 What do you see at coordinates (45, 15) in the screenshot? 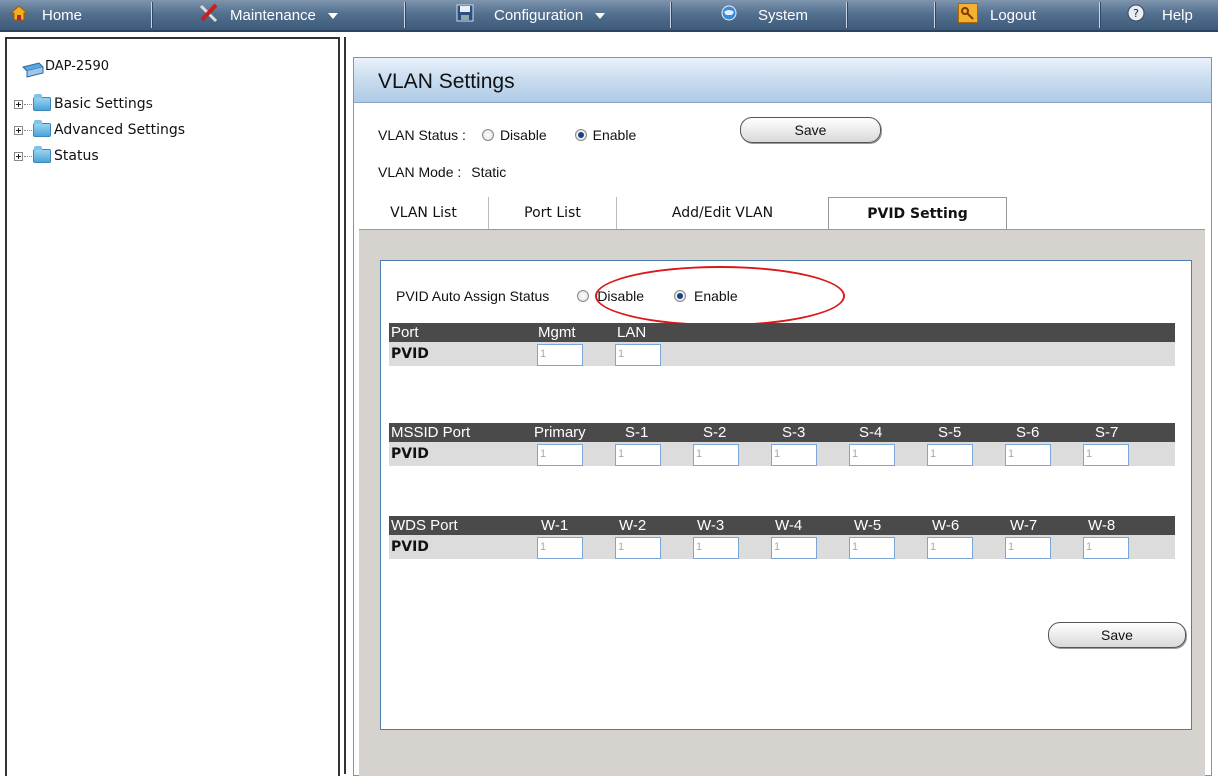
I see `home-menu: Home` at bounding box center [45, 15].